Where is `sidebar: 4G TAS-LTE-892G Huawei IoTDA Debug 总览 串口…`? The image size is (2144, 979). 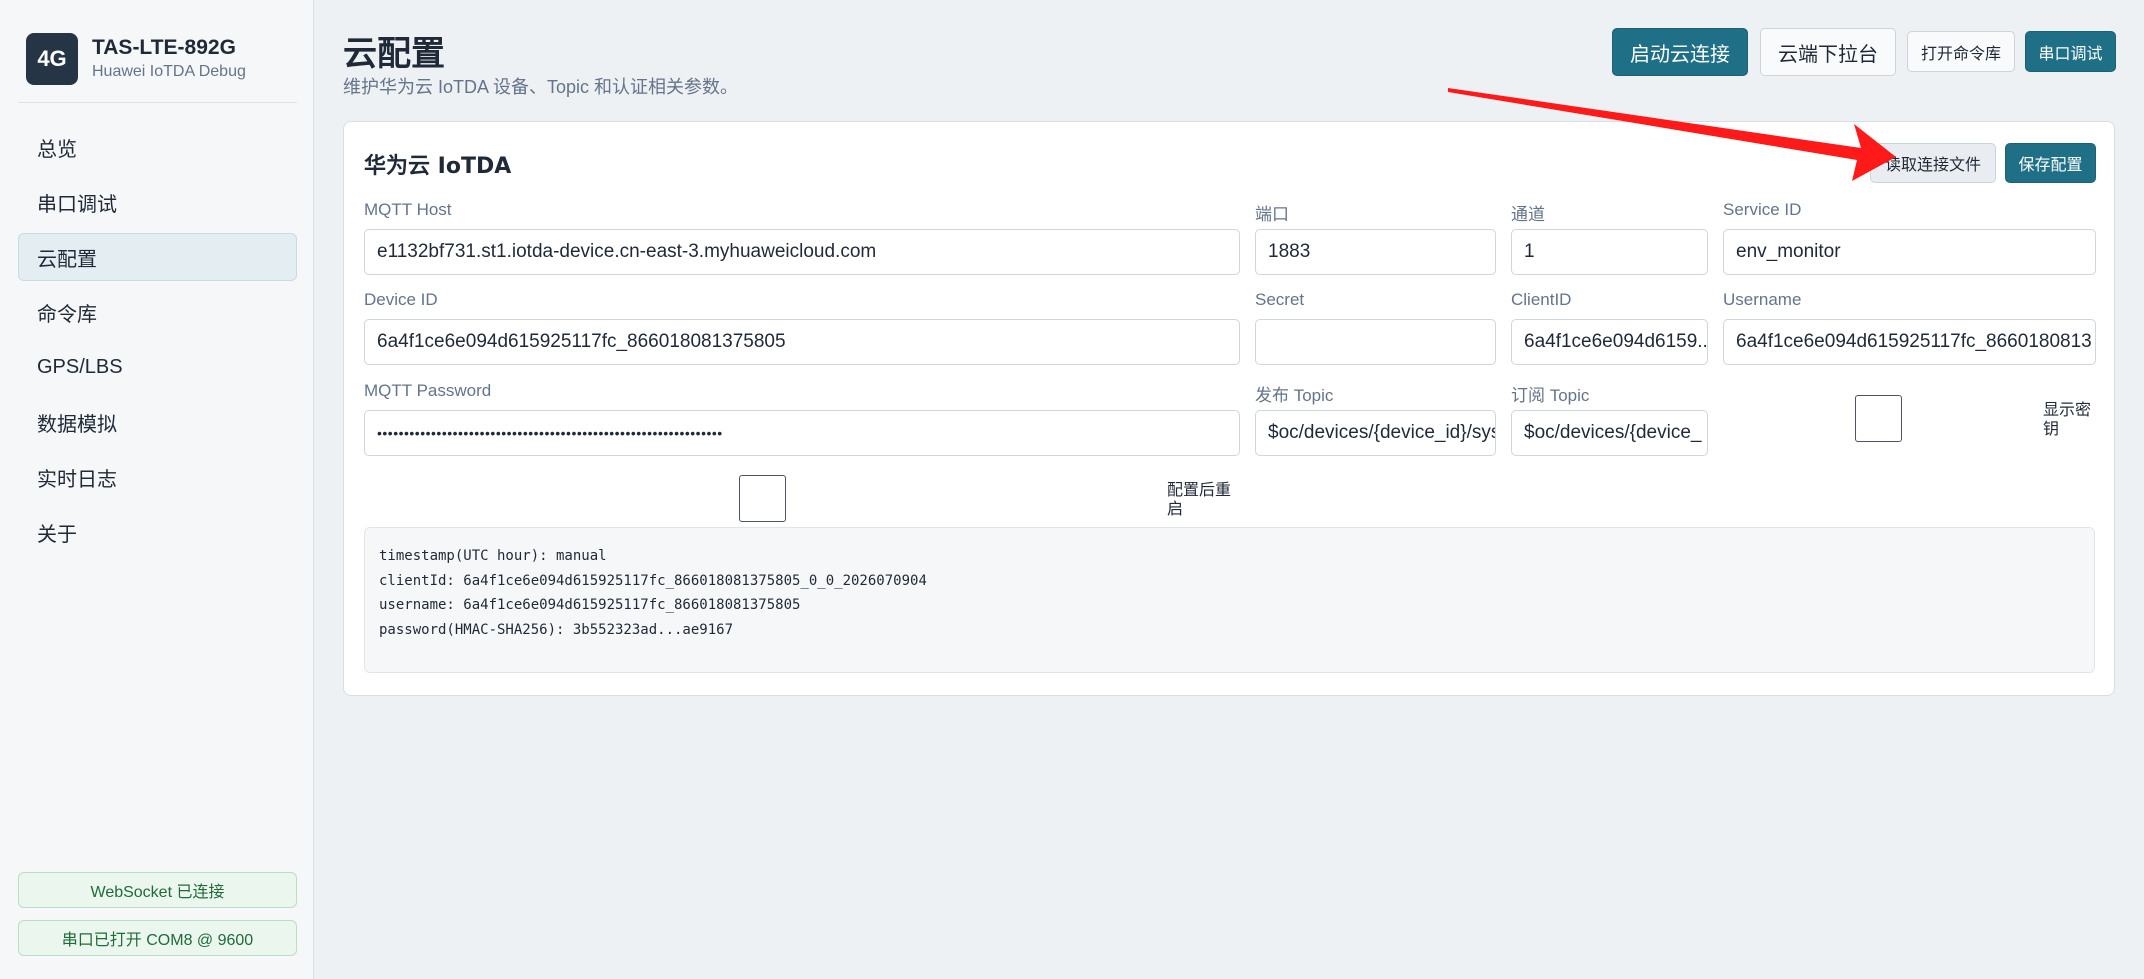 sidebar: 4G TAS-LTE-892G Huawei IoTDA Debug 总览 串口… is located at coordinates (157, 489).